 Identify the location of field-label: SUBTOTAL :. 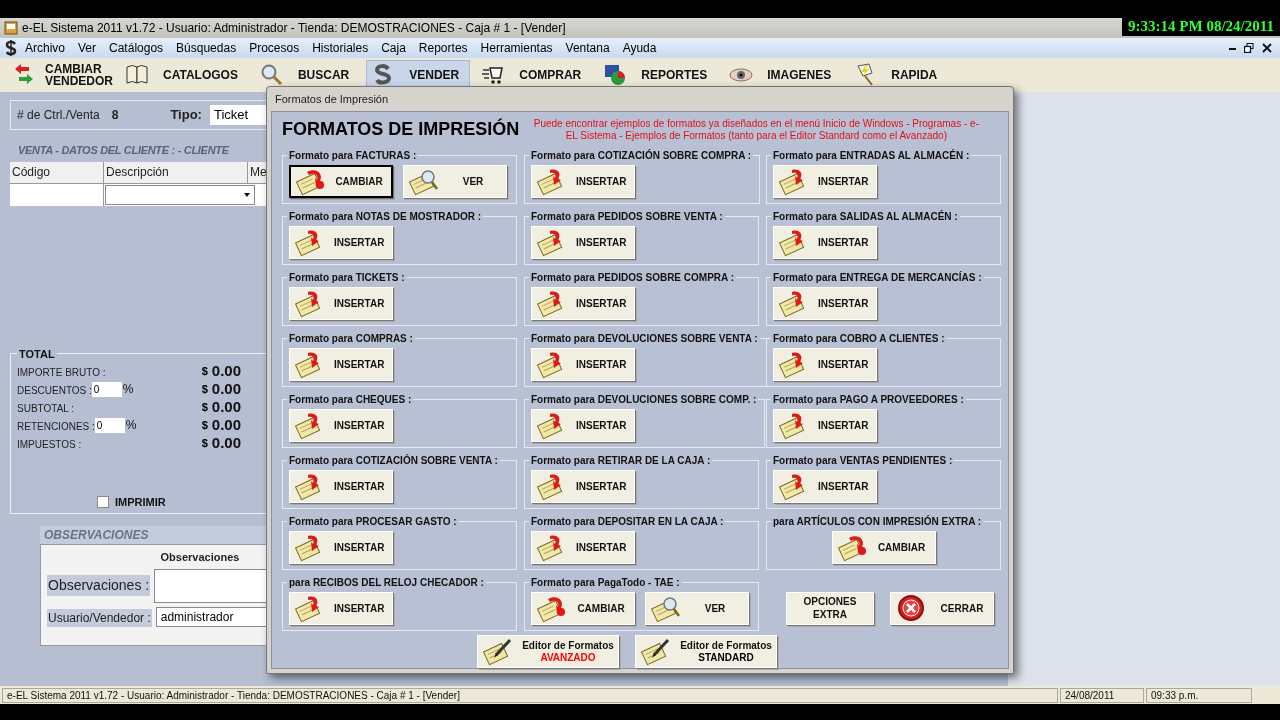
(46, 408).